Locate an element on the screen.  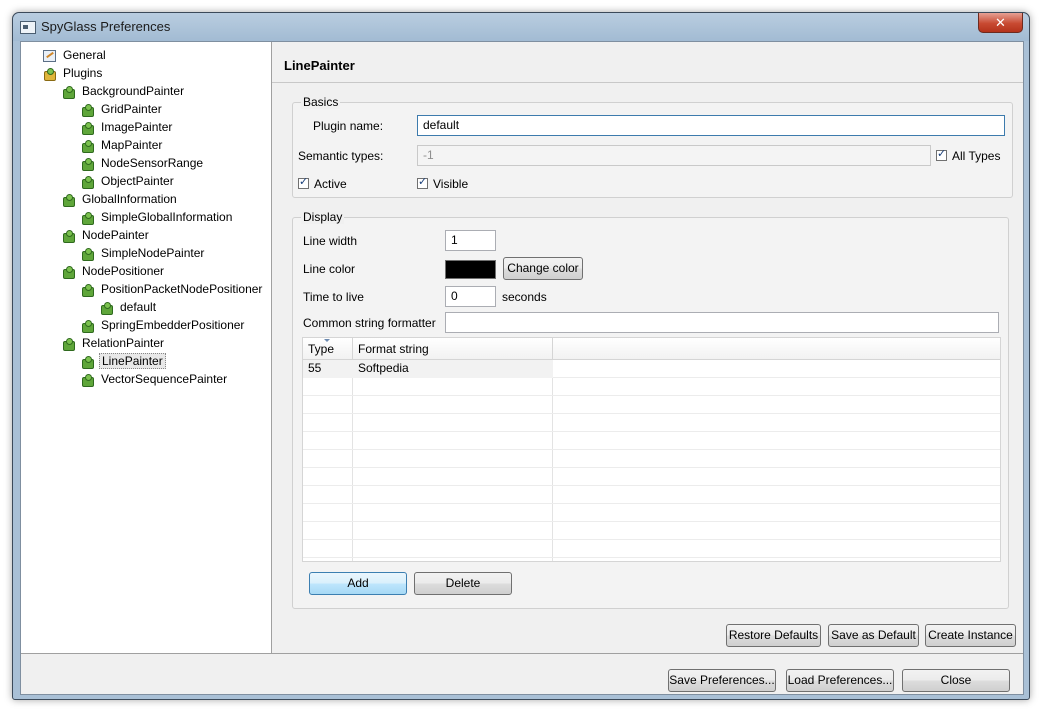
tree-item-simpleglobalinformation: SimpleGlobalInformation is located at coordinates (157, 217).